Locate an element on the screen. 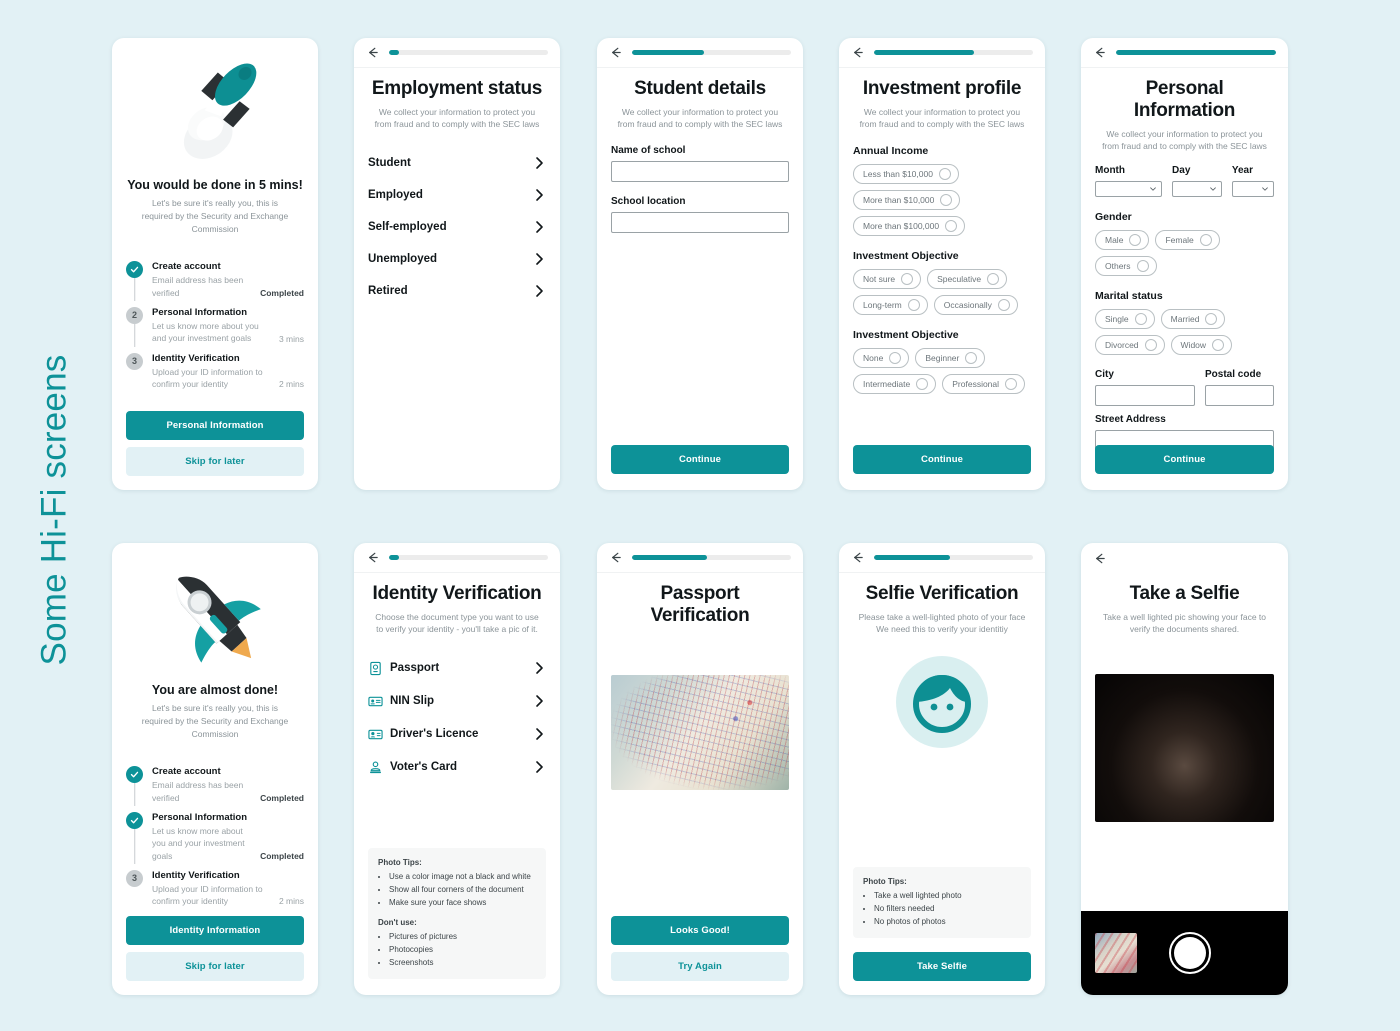 The width and height of the screenshot is (1400, 1031). chip-option: Beginner is located at coordinates (950, 357).